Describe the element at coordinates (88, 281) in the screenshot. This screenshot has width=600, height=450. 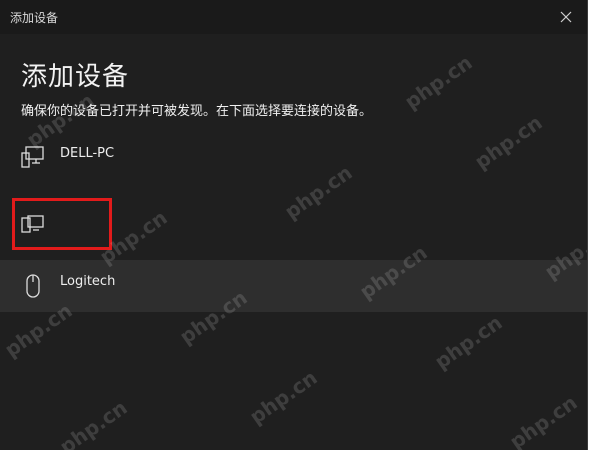
I see `device-label: Logitech` at that location.